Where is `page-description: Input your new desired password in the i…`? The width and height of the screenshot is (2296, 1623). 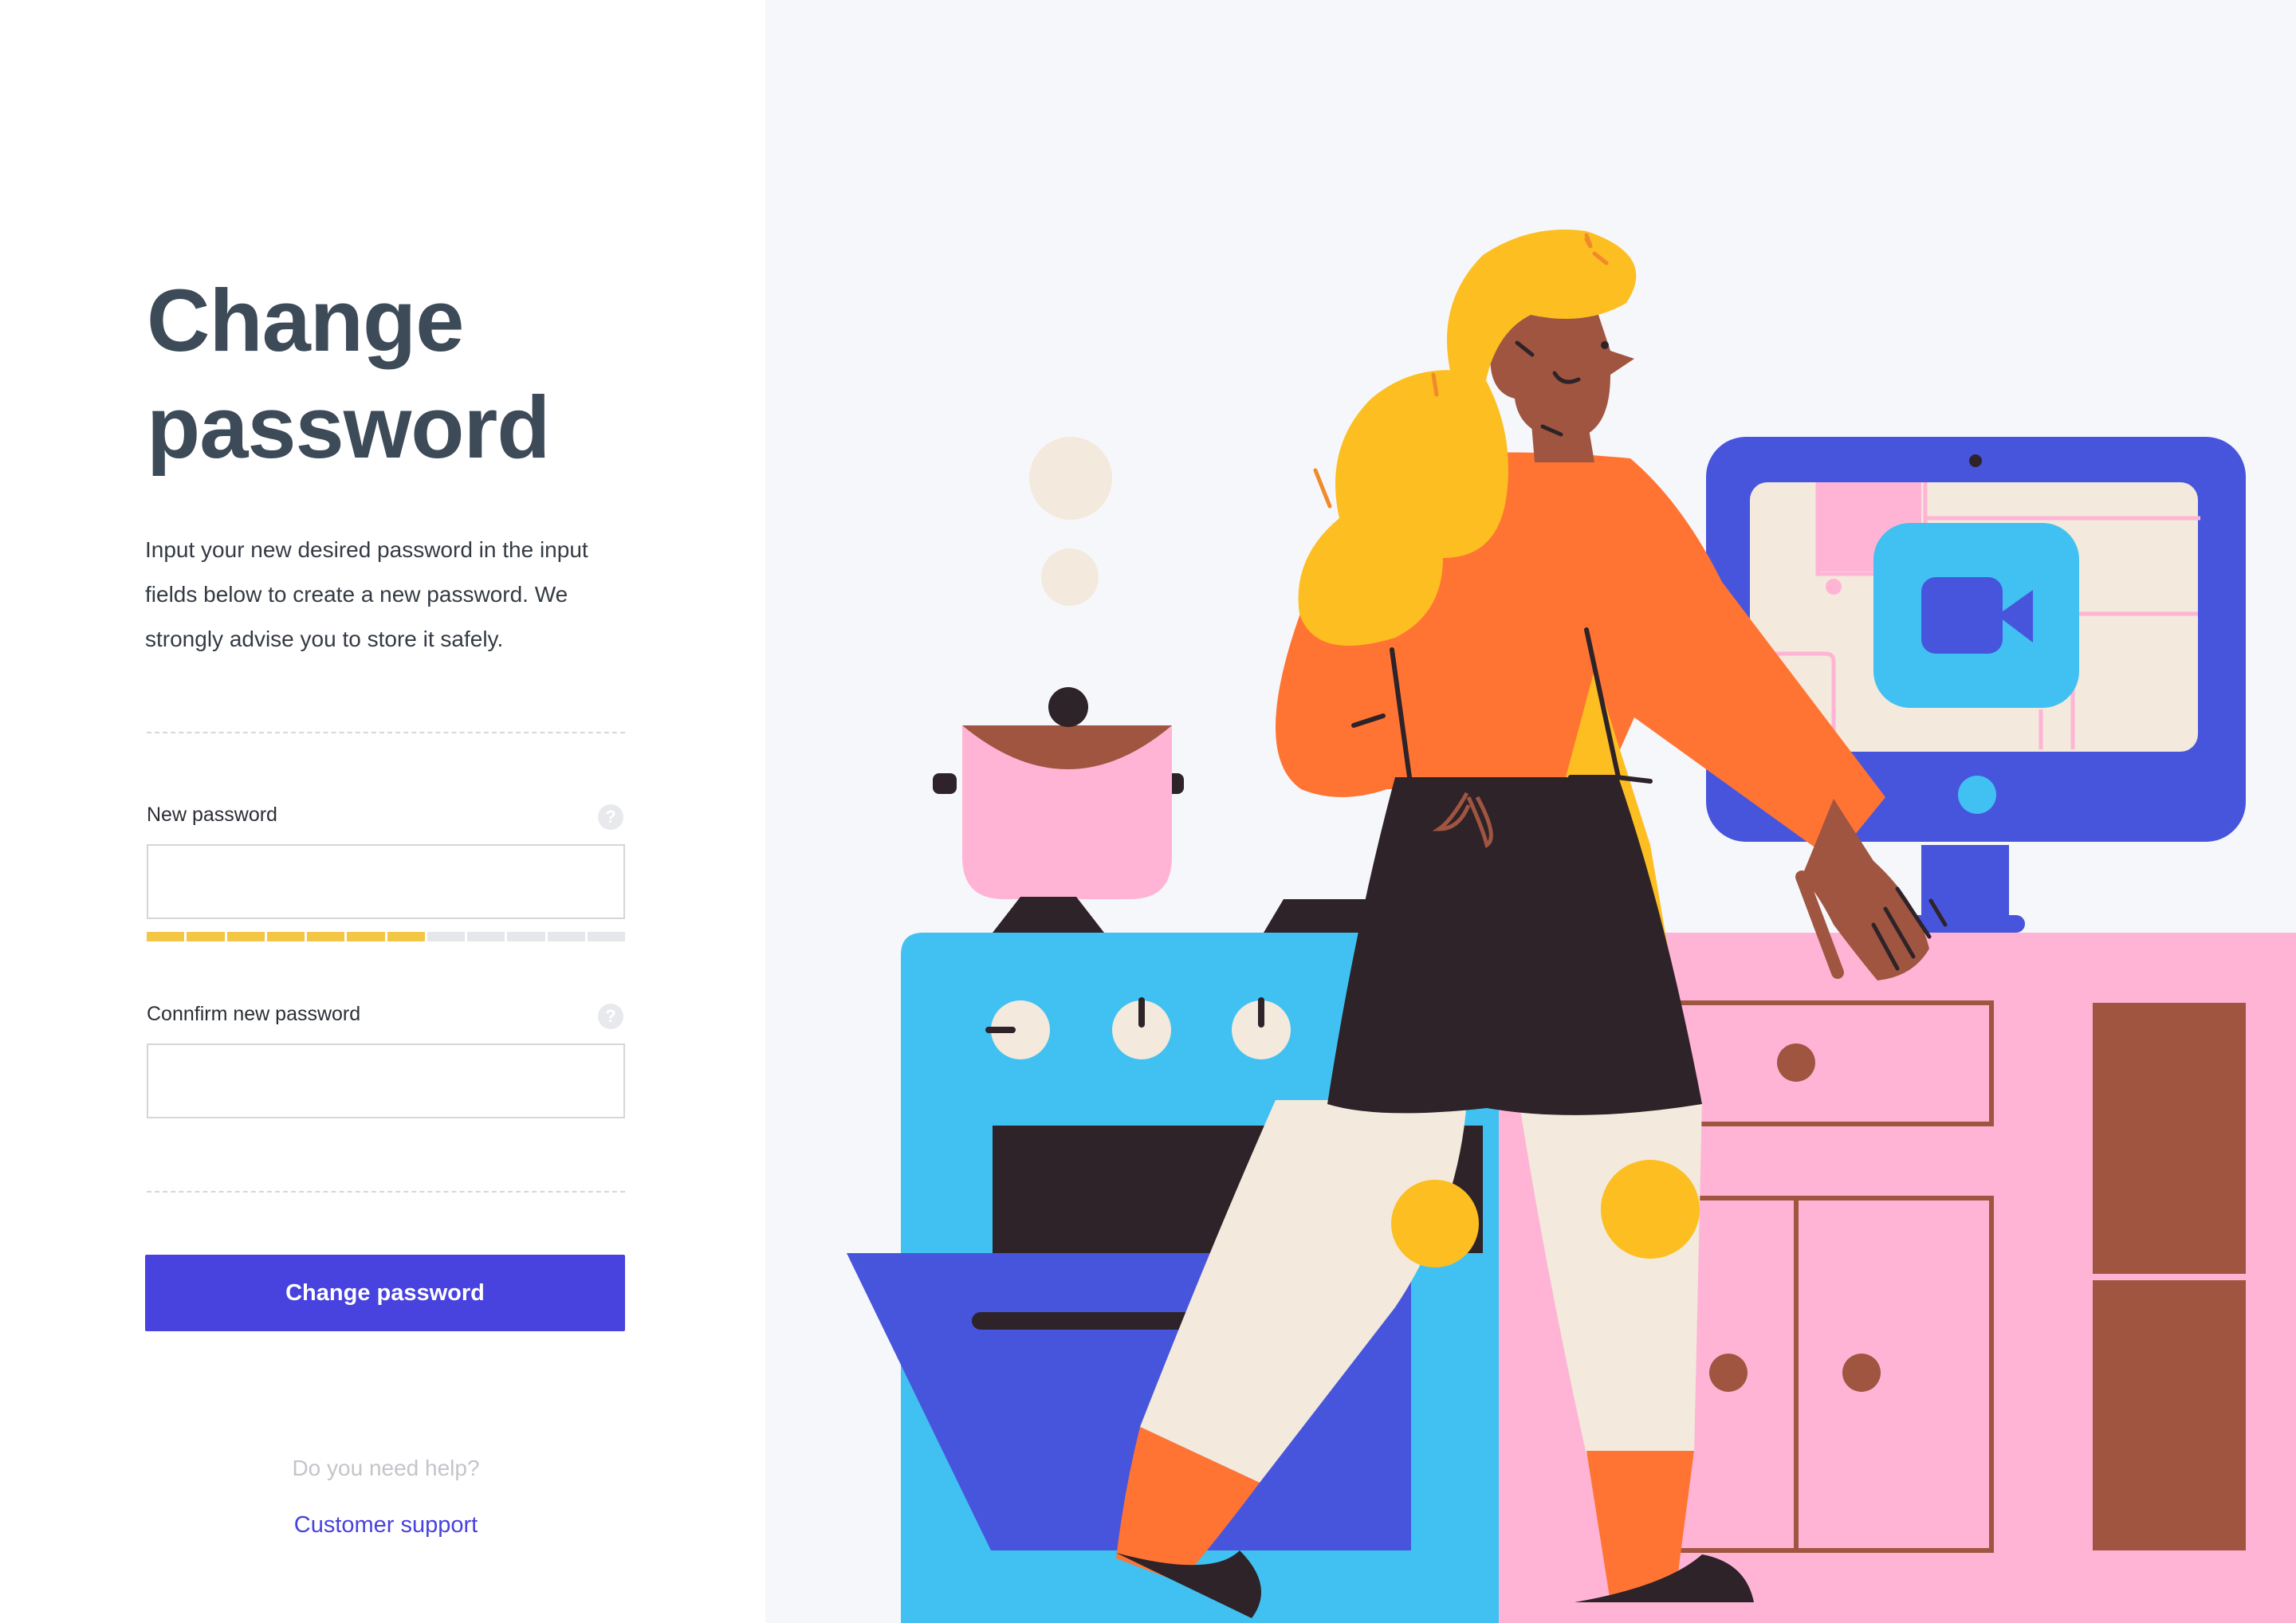
page-description: Input your new desired password in the i… is located at coordinates (366, 594).